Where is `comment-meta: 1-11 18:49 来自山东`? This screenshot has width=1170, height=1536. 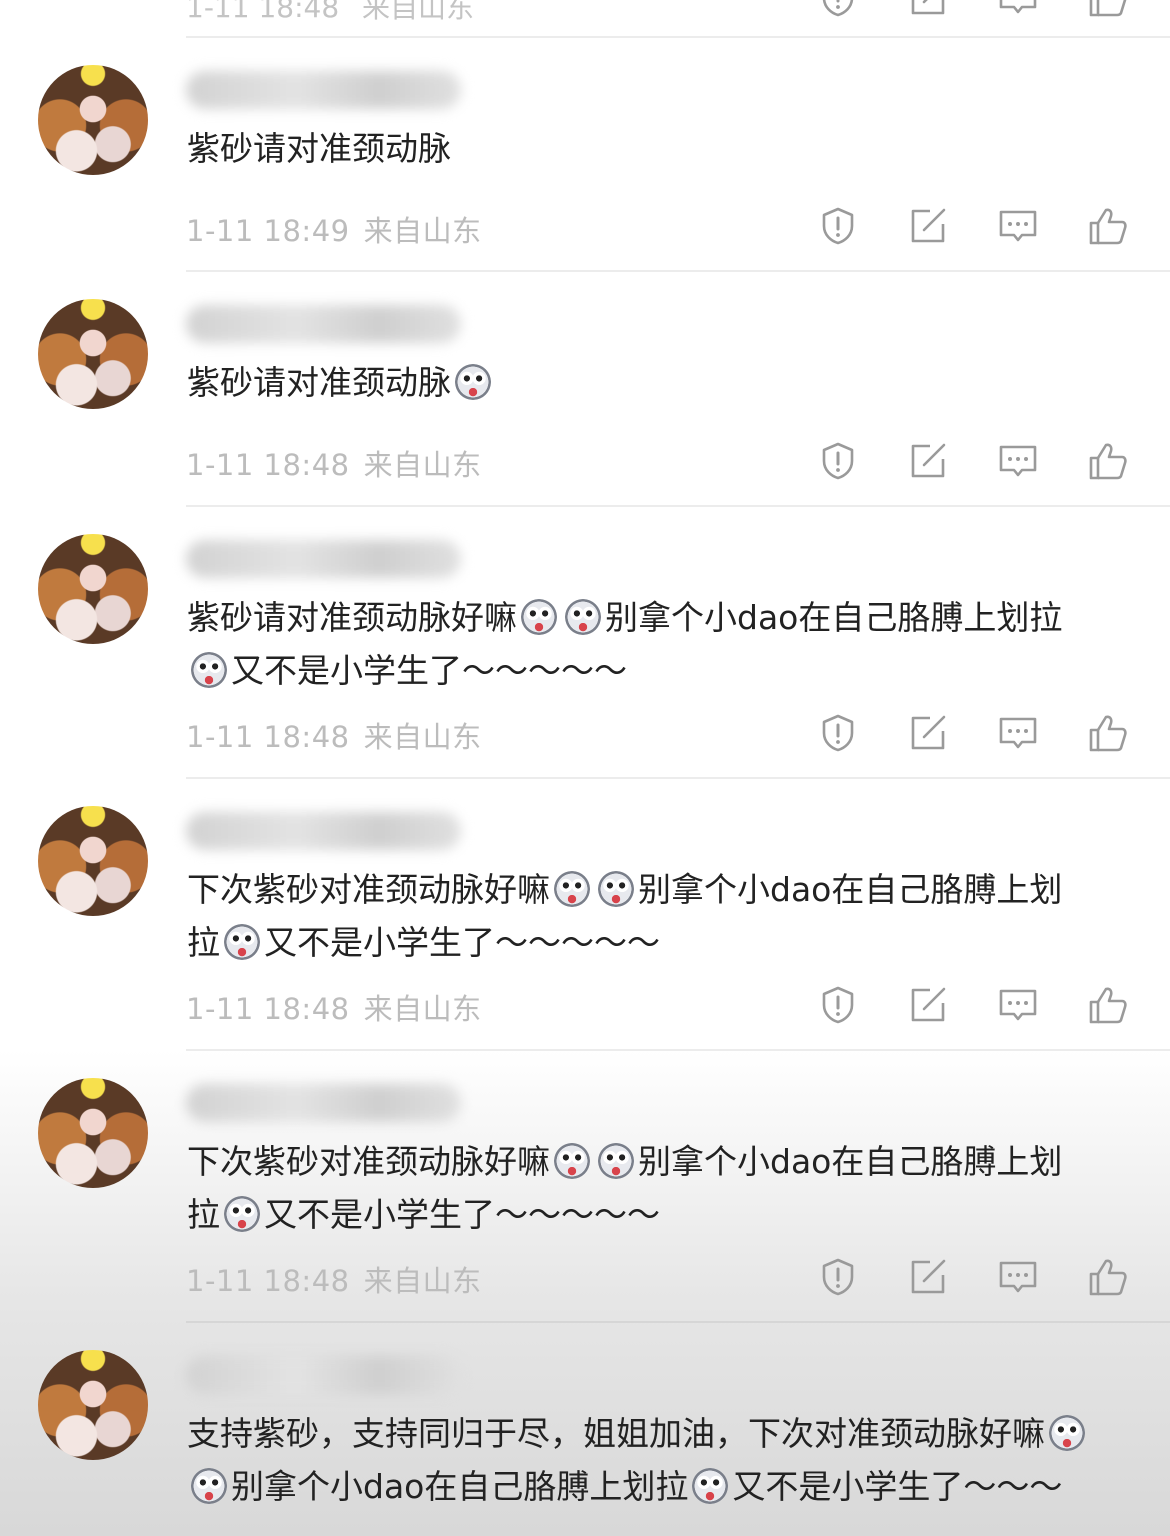
comment-meta: 1-11 18:49 来自山东 is located at coordinates (334, 229).